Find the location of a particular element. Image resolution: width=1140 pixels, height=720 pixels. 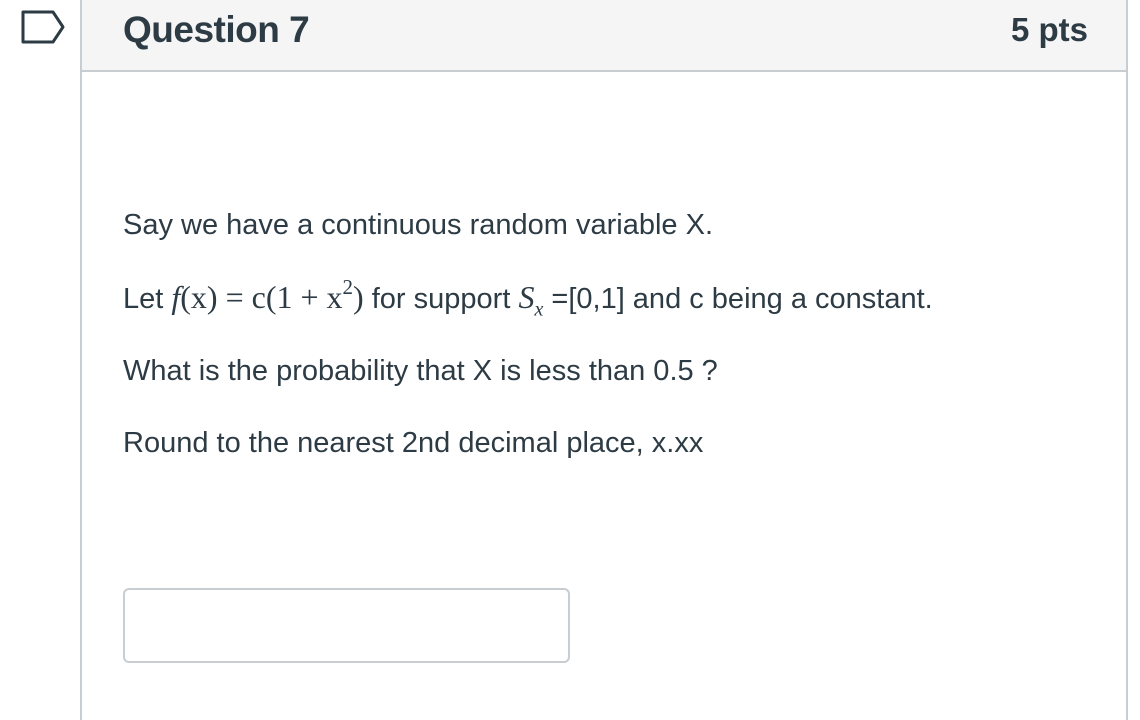

density-formula: f(x) = c(1 + x2) is located at coordinates (267, 296).